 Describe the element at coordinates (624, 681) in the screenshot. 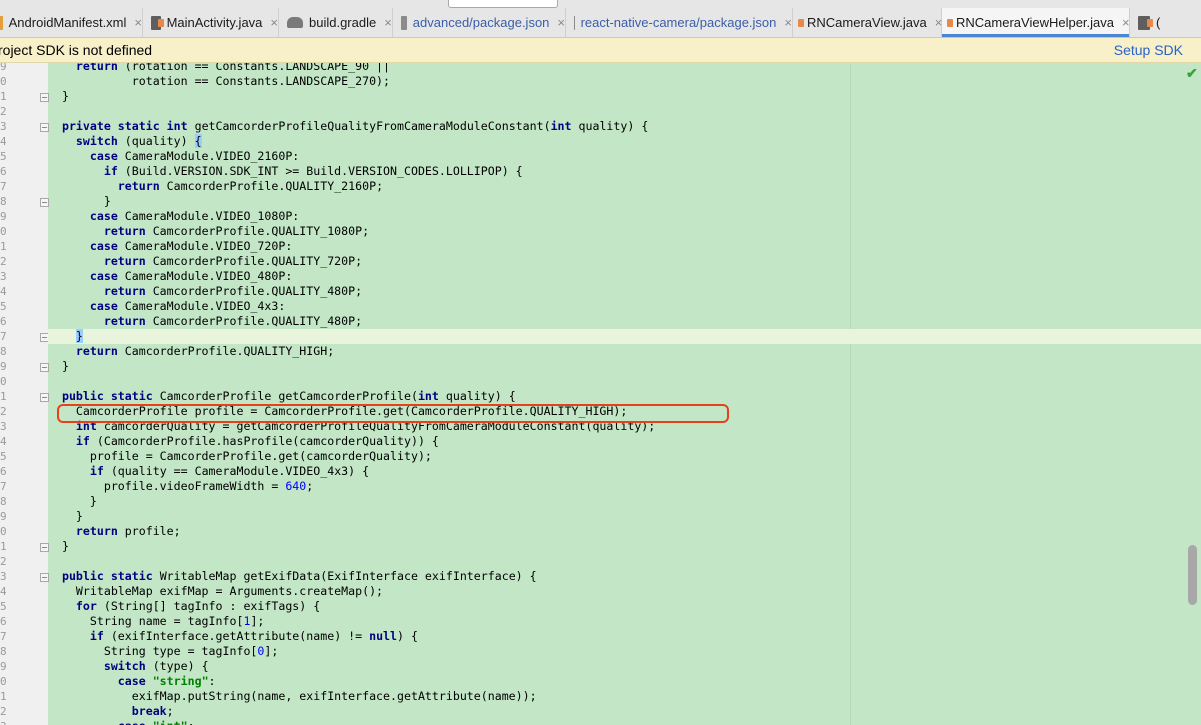

I see `code-line: case "string":` at that location.